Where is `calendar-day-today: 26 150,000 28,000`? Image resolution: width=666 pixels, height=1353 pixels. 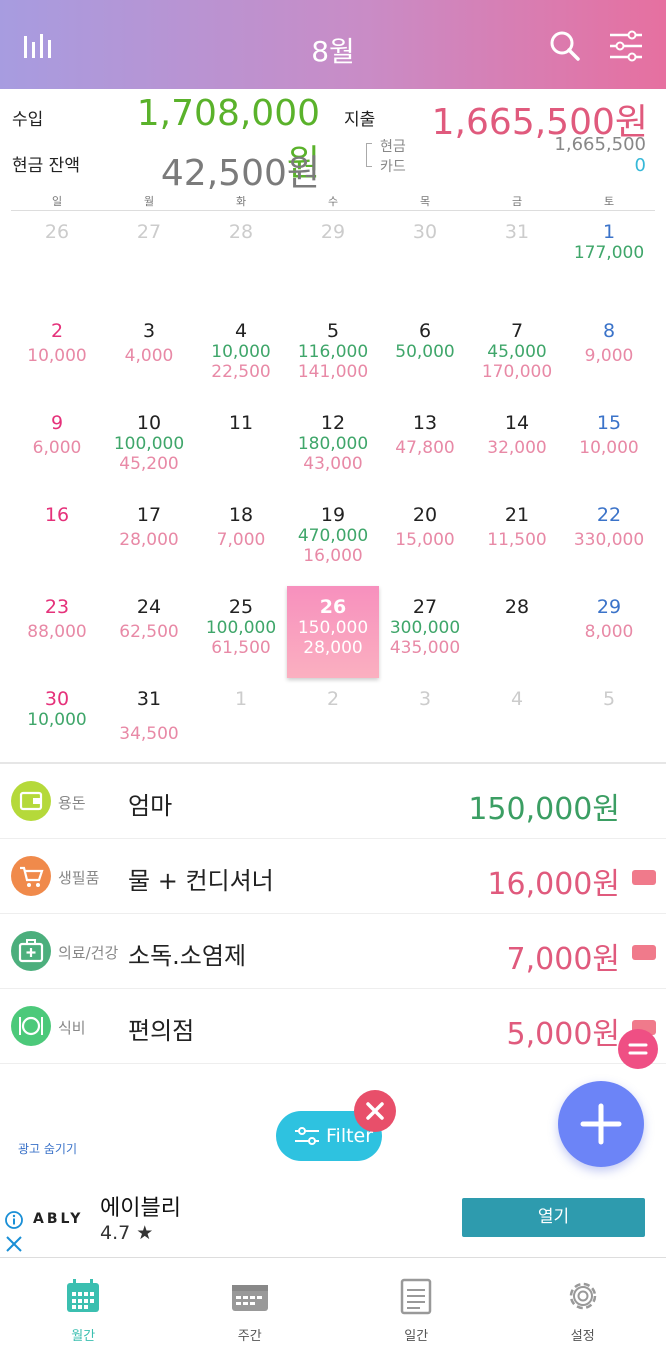
calendar-day-today: 26 150,000 28,000 is located at coordinates (333, 632).